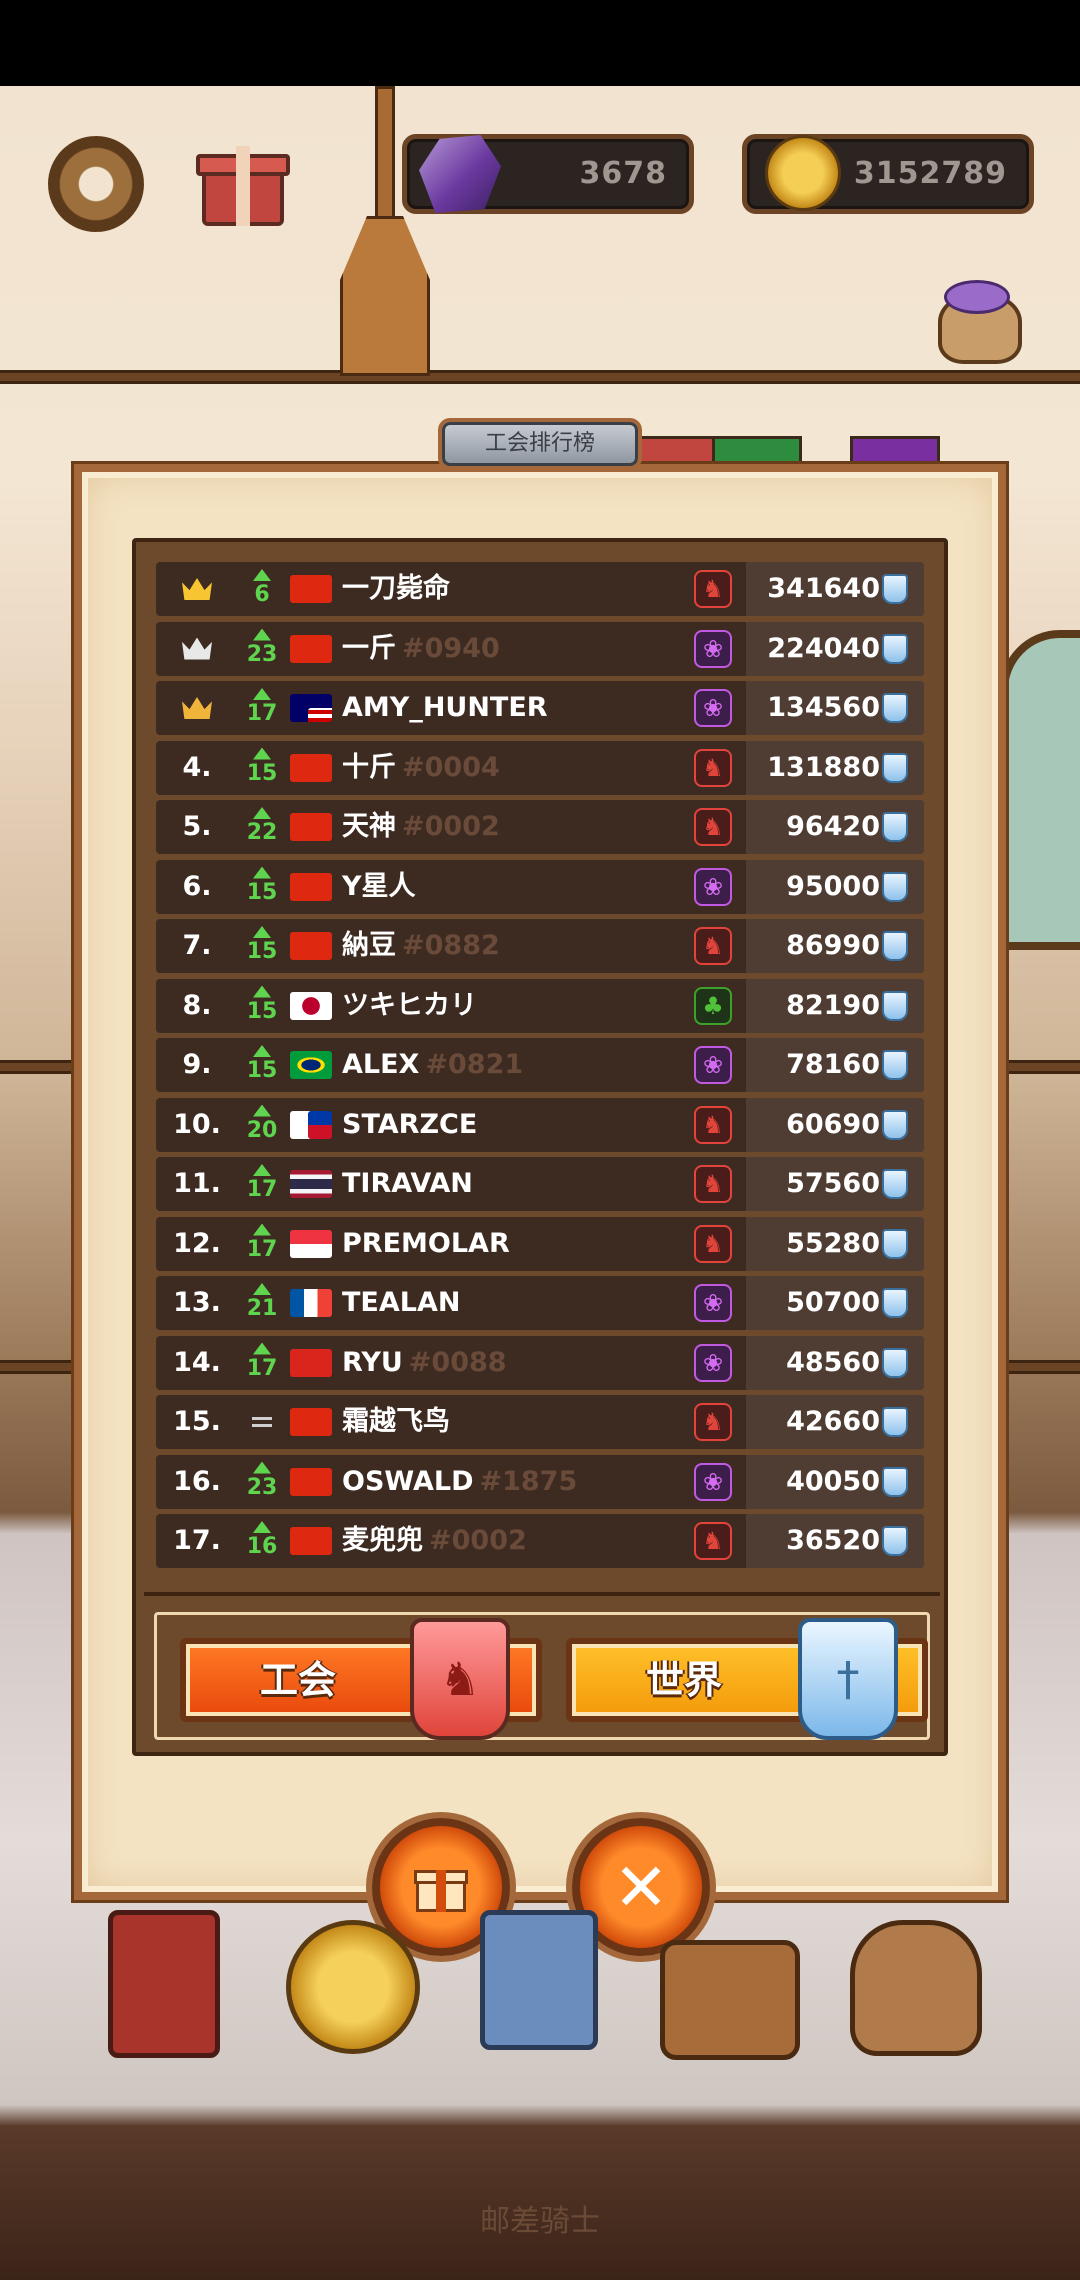 The height and width of the screenshot is (2280, 1080). Describe the element at coordinates (823, 707) in the screenshot. I see `score-value: 134560` at that location.